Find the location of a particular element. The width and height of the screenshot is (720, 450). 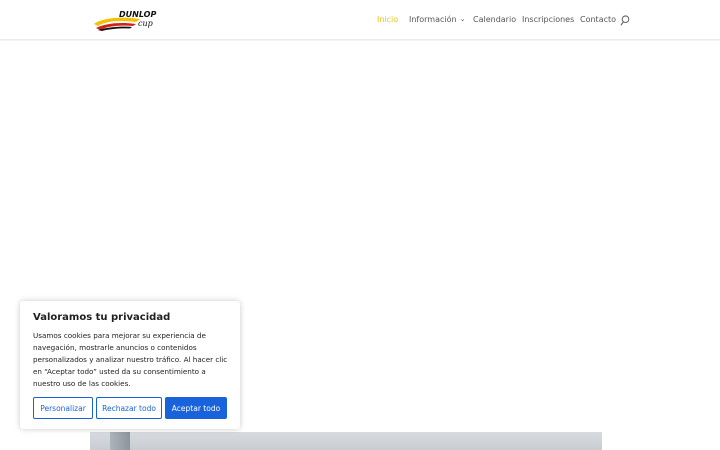

cookie-banner-title: Valoramos tu privacidad is located at coordinates (102, 317).